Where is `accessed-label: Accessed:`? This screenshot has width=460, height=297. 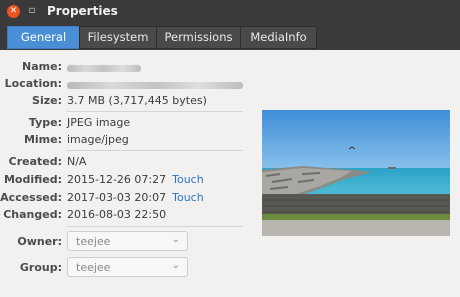
accessed-label: Accessed: is located at coordinates (31, 197).